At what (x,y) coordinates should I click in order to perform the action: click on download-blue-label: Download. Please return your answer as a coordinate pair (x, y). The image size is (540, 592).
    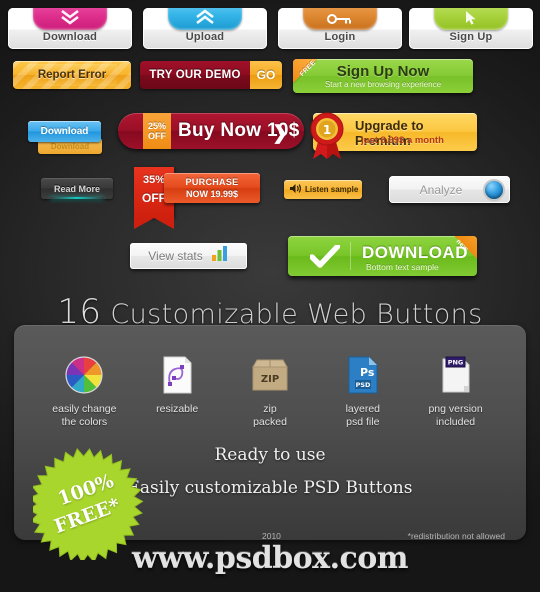
    Looking at the image, I should click on (64, 131).